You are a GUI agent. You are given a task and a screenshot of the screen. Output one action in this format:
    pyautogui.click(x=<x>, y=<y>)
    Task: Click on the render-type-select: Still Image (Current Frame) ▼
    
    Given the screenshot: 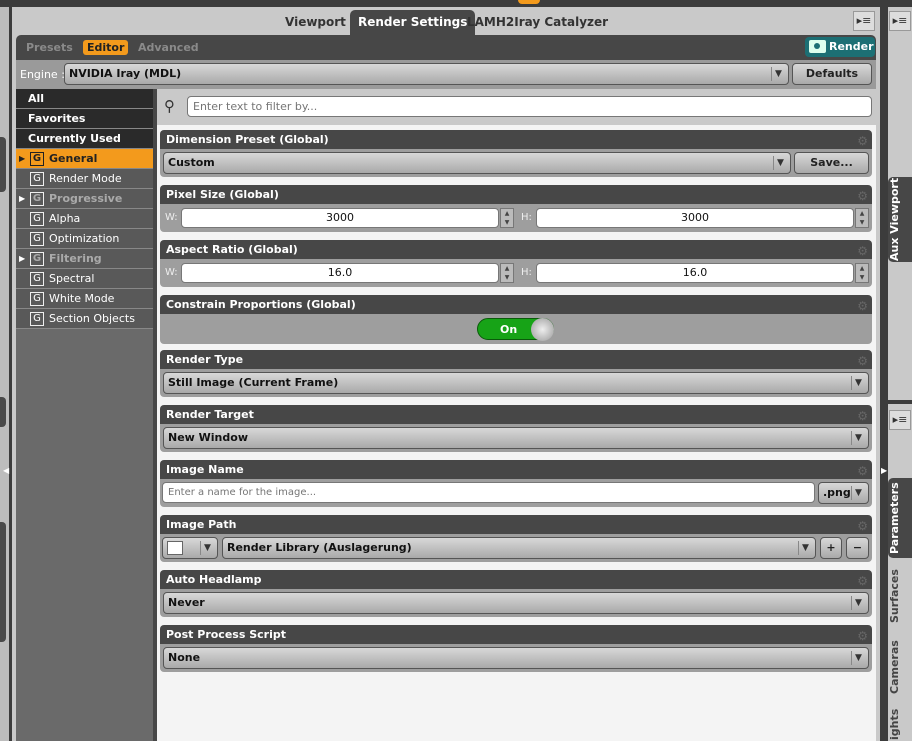 What is the action you would take?
    pyautogui.click(x=516, y=383)
    